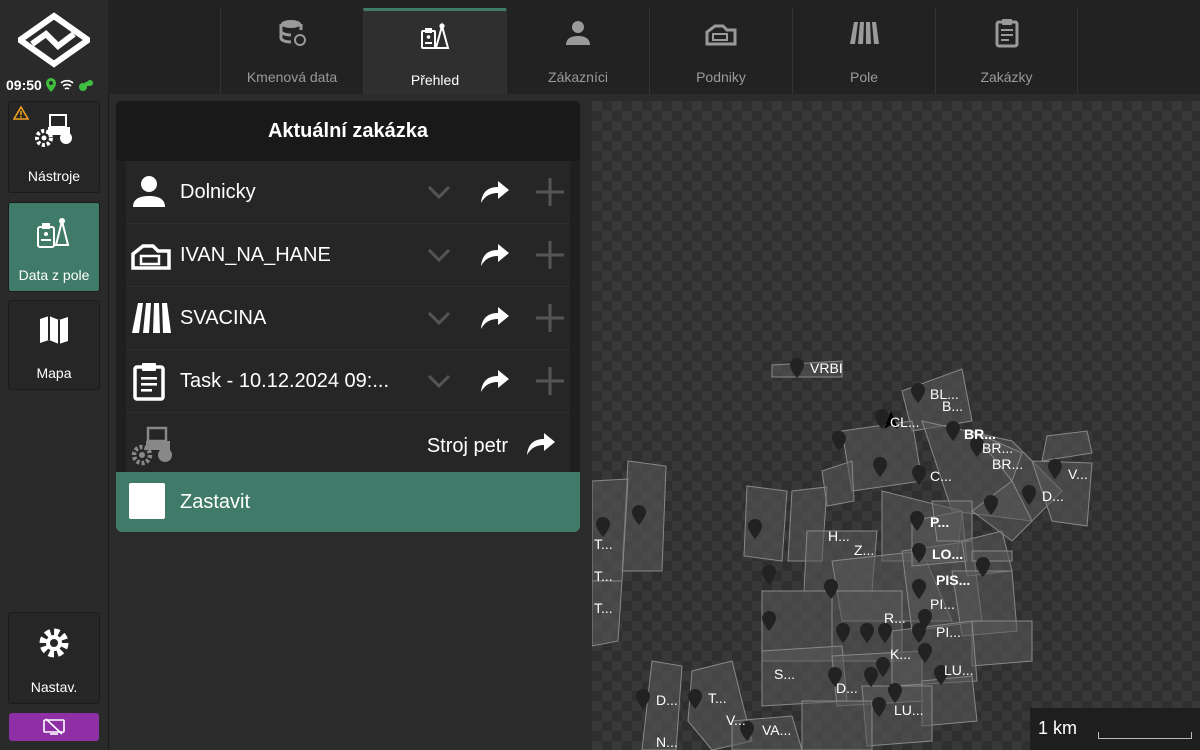  What do you see at coordinates (292, 77) in the screenshot?
I see `tab-label: Kmenová data` at bounding box center [292, 77].